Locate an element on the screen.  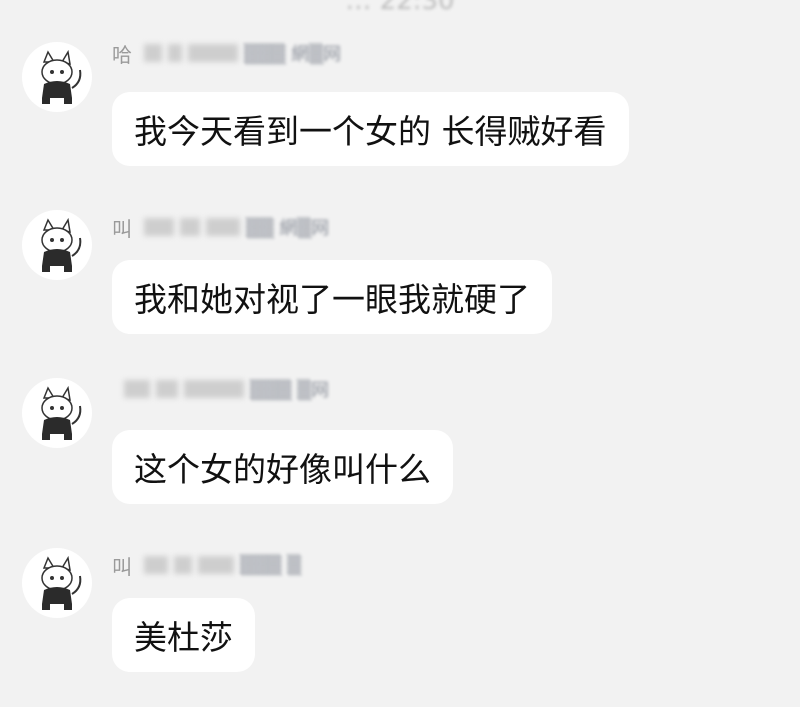
message-bubble: 这个女的好像叫什么 is located at coordinates (282, 467).